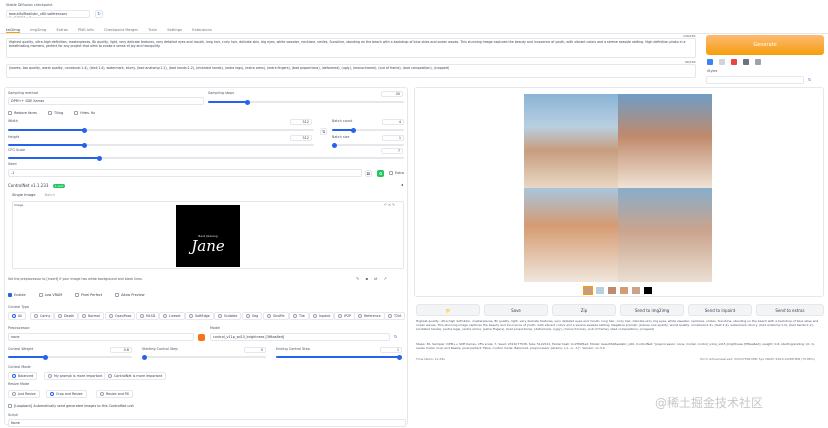 Image resolution: width=828 pixels, height=428 pixels. Describe the element at coordinates (368, 173) in the screenshot. I see `dice-icon: ⚄` at that location.